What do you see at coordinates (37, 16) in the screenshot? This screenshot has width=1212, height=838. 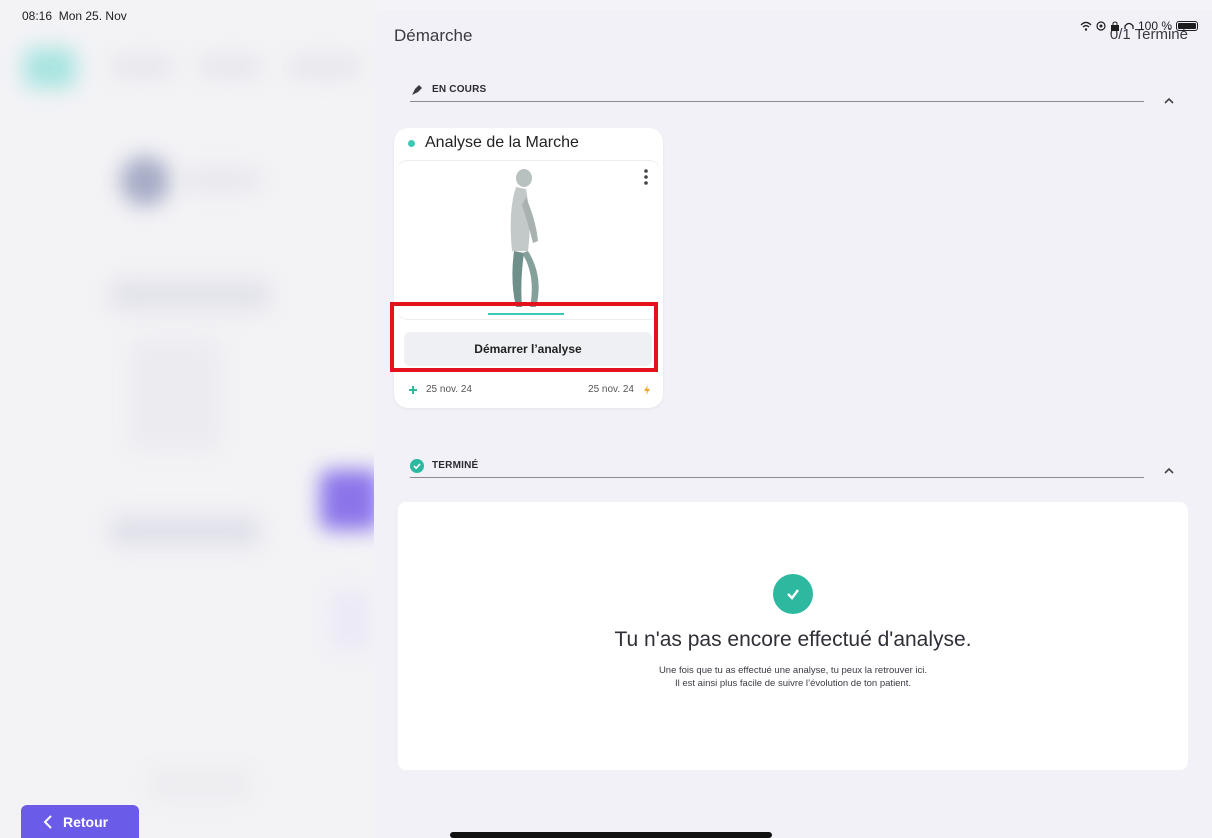 I see `clock: 08:16` at bounding box center [37, 16].